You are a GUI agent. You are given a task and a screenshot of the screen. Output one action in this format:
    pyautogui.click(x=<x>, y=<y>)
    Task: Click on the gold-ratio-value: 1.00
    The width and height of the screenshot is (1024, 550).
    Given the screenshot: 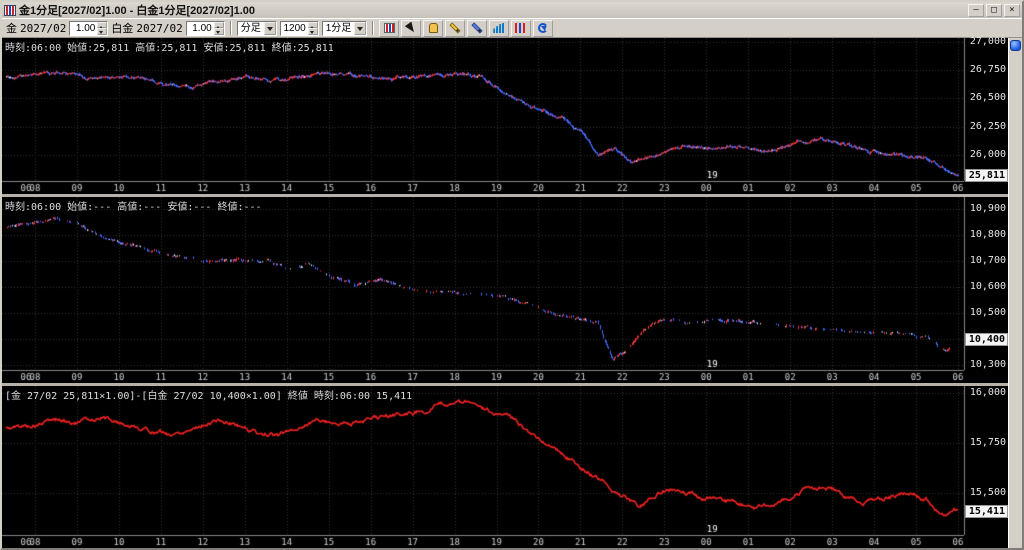 What is the action you would take?
    pyautogui.click(x=85, y=28)
    